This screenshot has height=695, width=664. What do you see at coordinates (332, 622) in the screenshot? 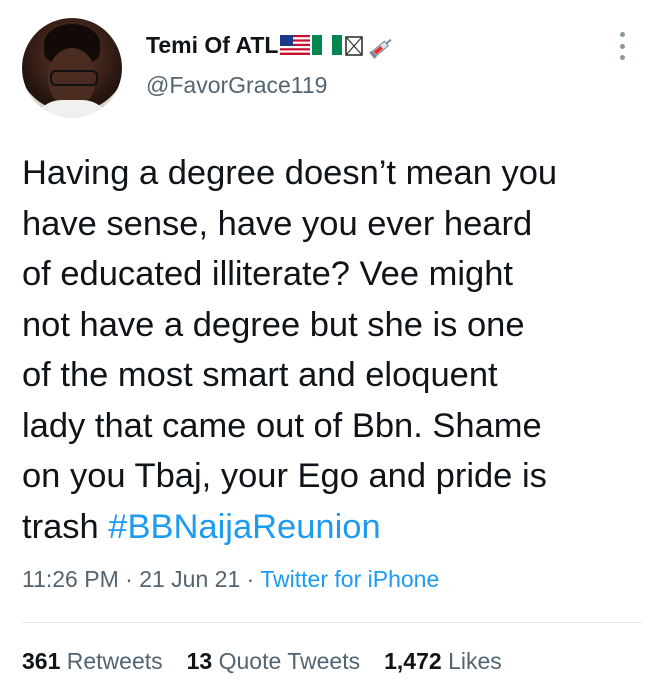
I see `divider` at bounding box center [332, 622].